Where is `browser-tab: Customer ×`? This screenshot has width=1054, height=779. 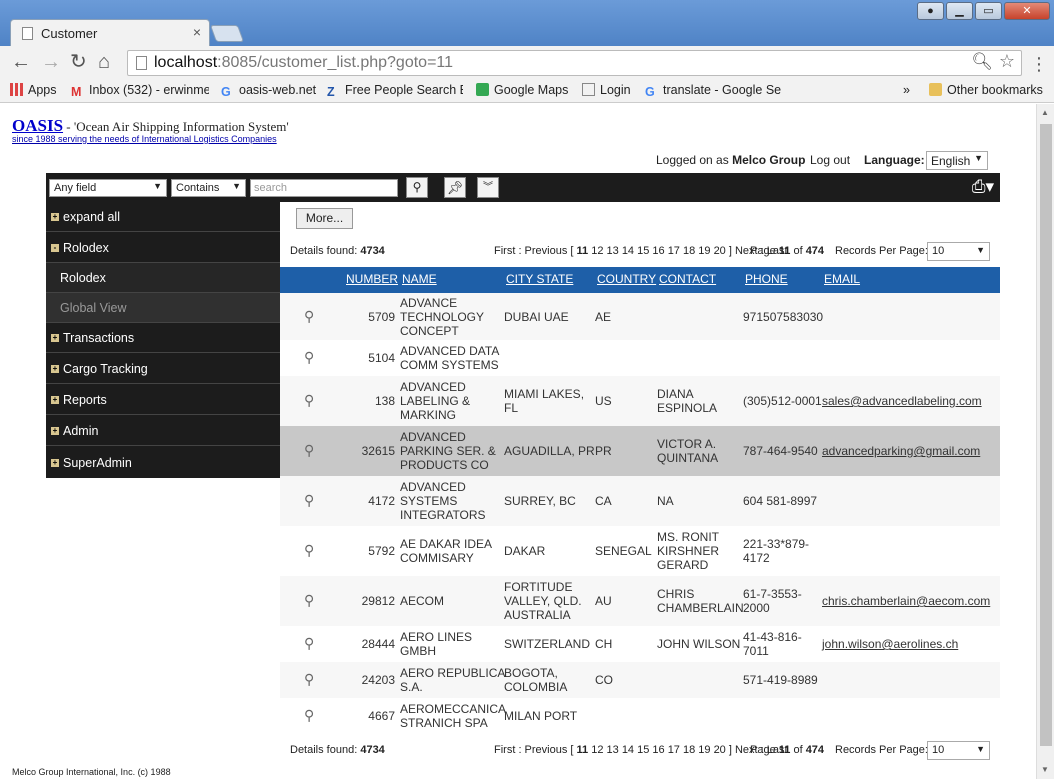
browser-tab: Customer × is located at coordinates (110, 32).